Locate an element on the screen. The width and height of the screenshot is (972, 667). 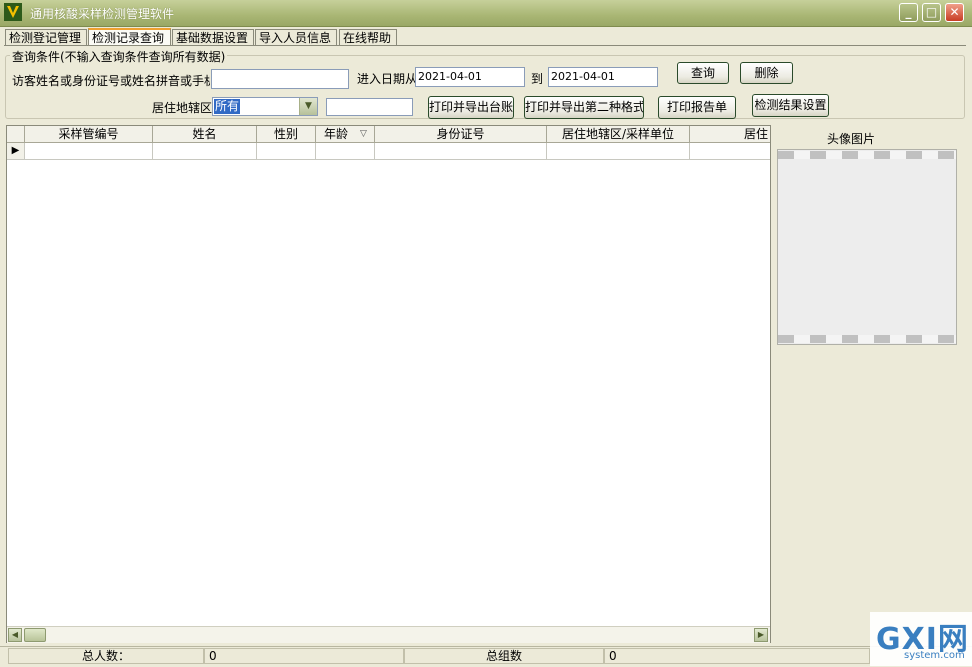
date-to-input: 2021-04-01 is located at coordinates (603, 77).